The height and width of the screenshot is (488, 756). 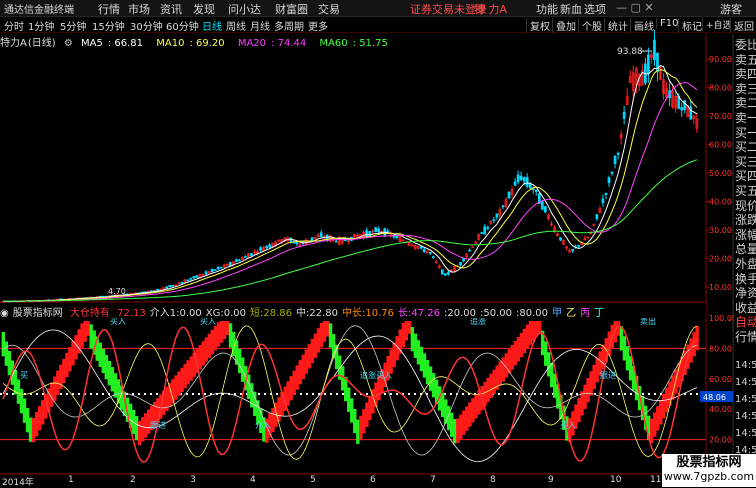 I want to click on signal-annotation: 买入, so click(x=568, y=425).